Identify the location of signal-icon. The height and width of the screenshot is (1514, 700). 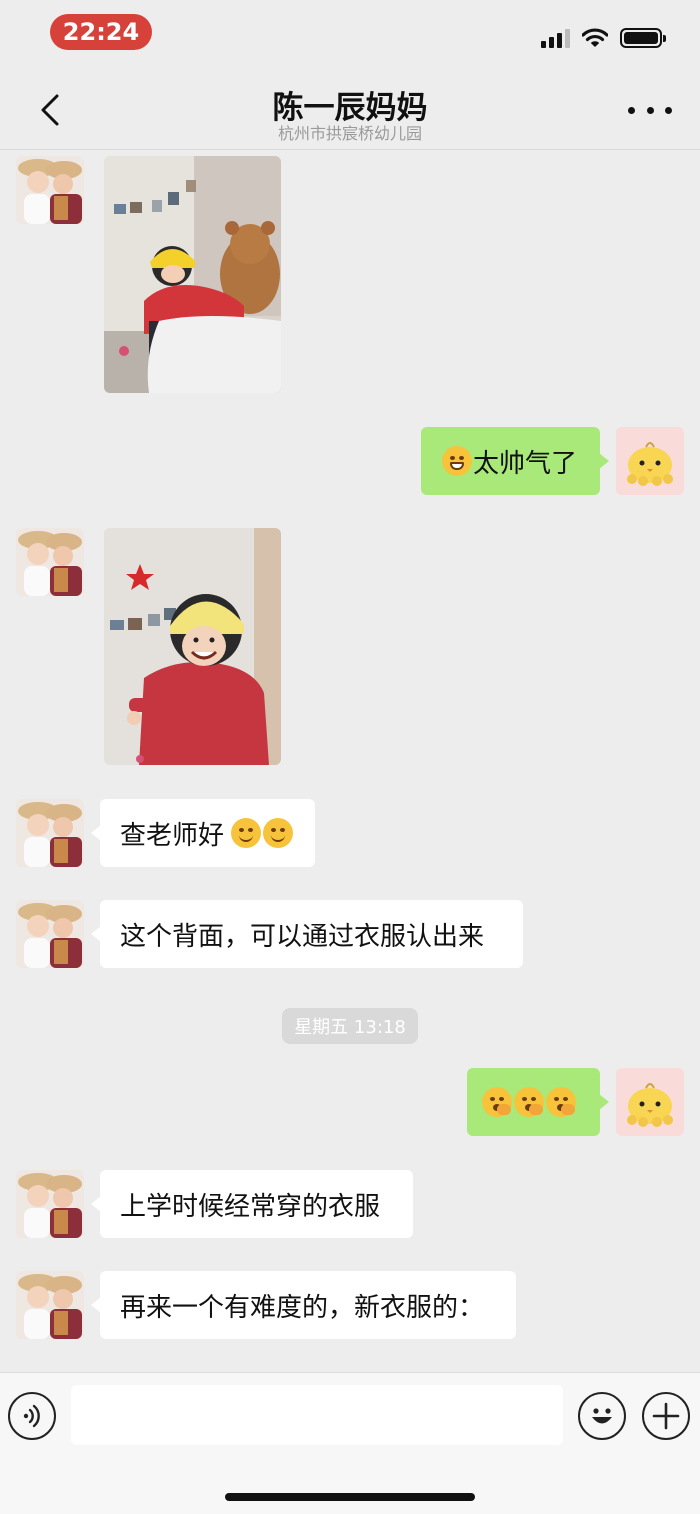
(555, 38).